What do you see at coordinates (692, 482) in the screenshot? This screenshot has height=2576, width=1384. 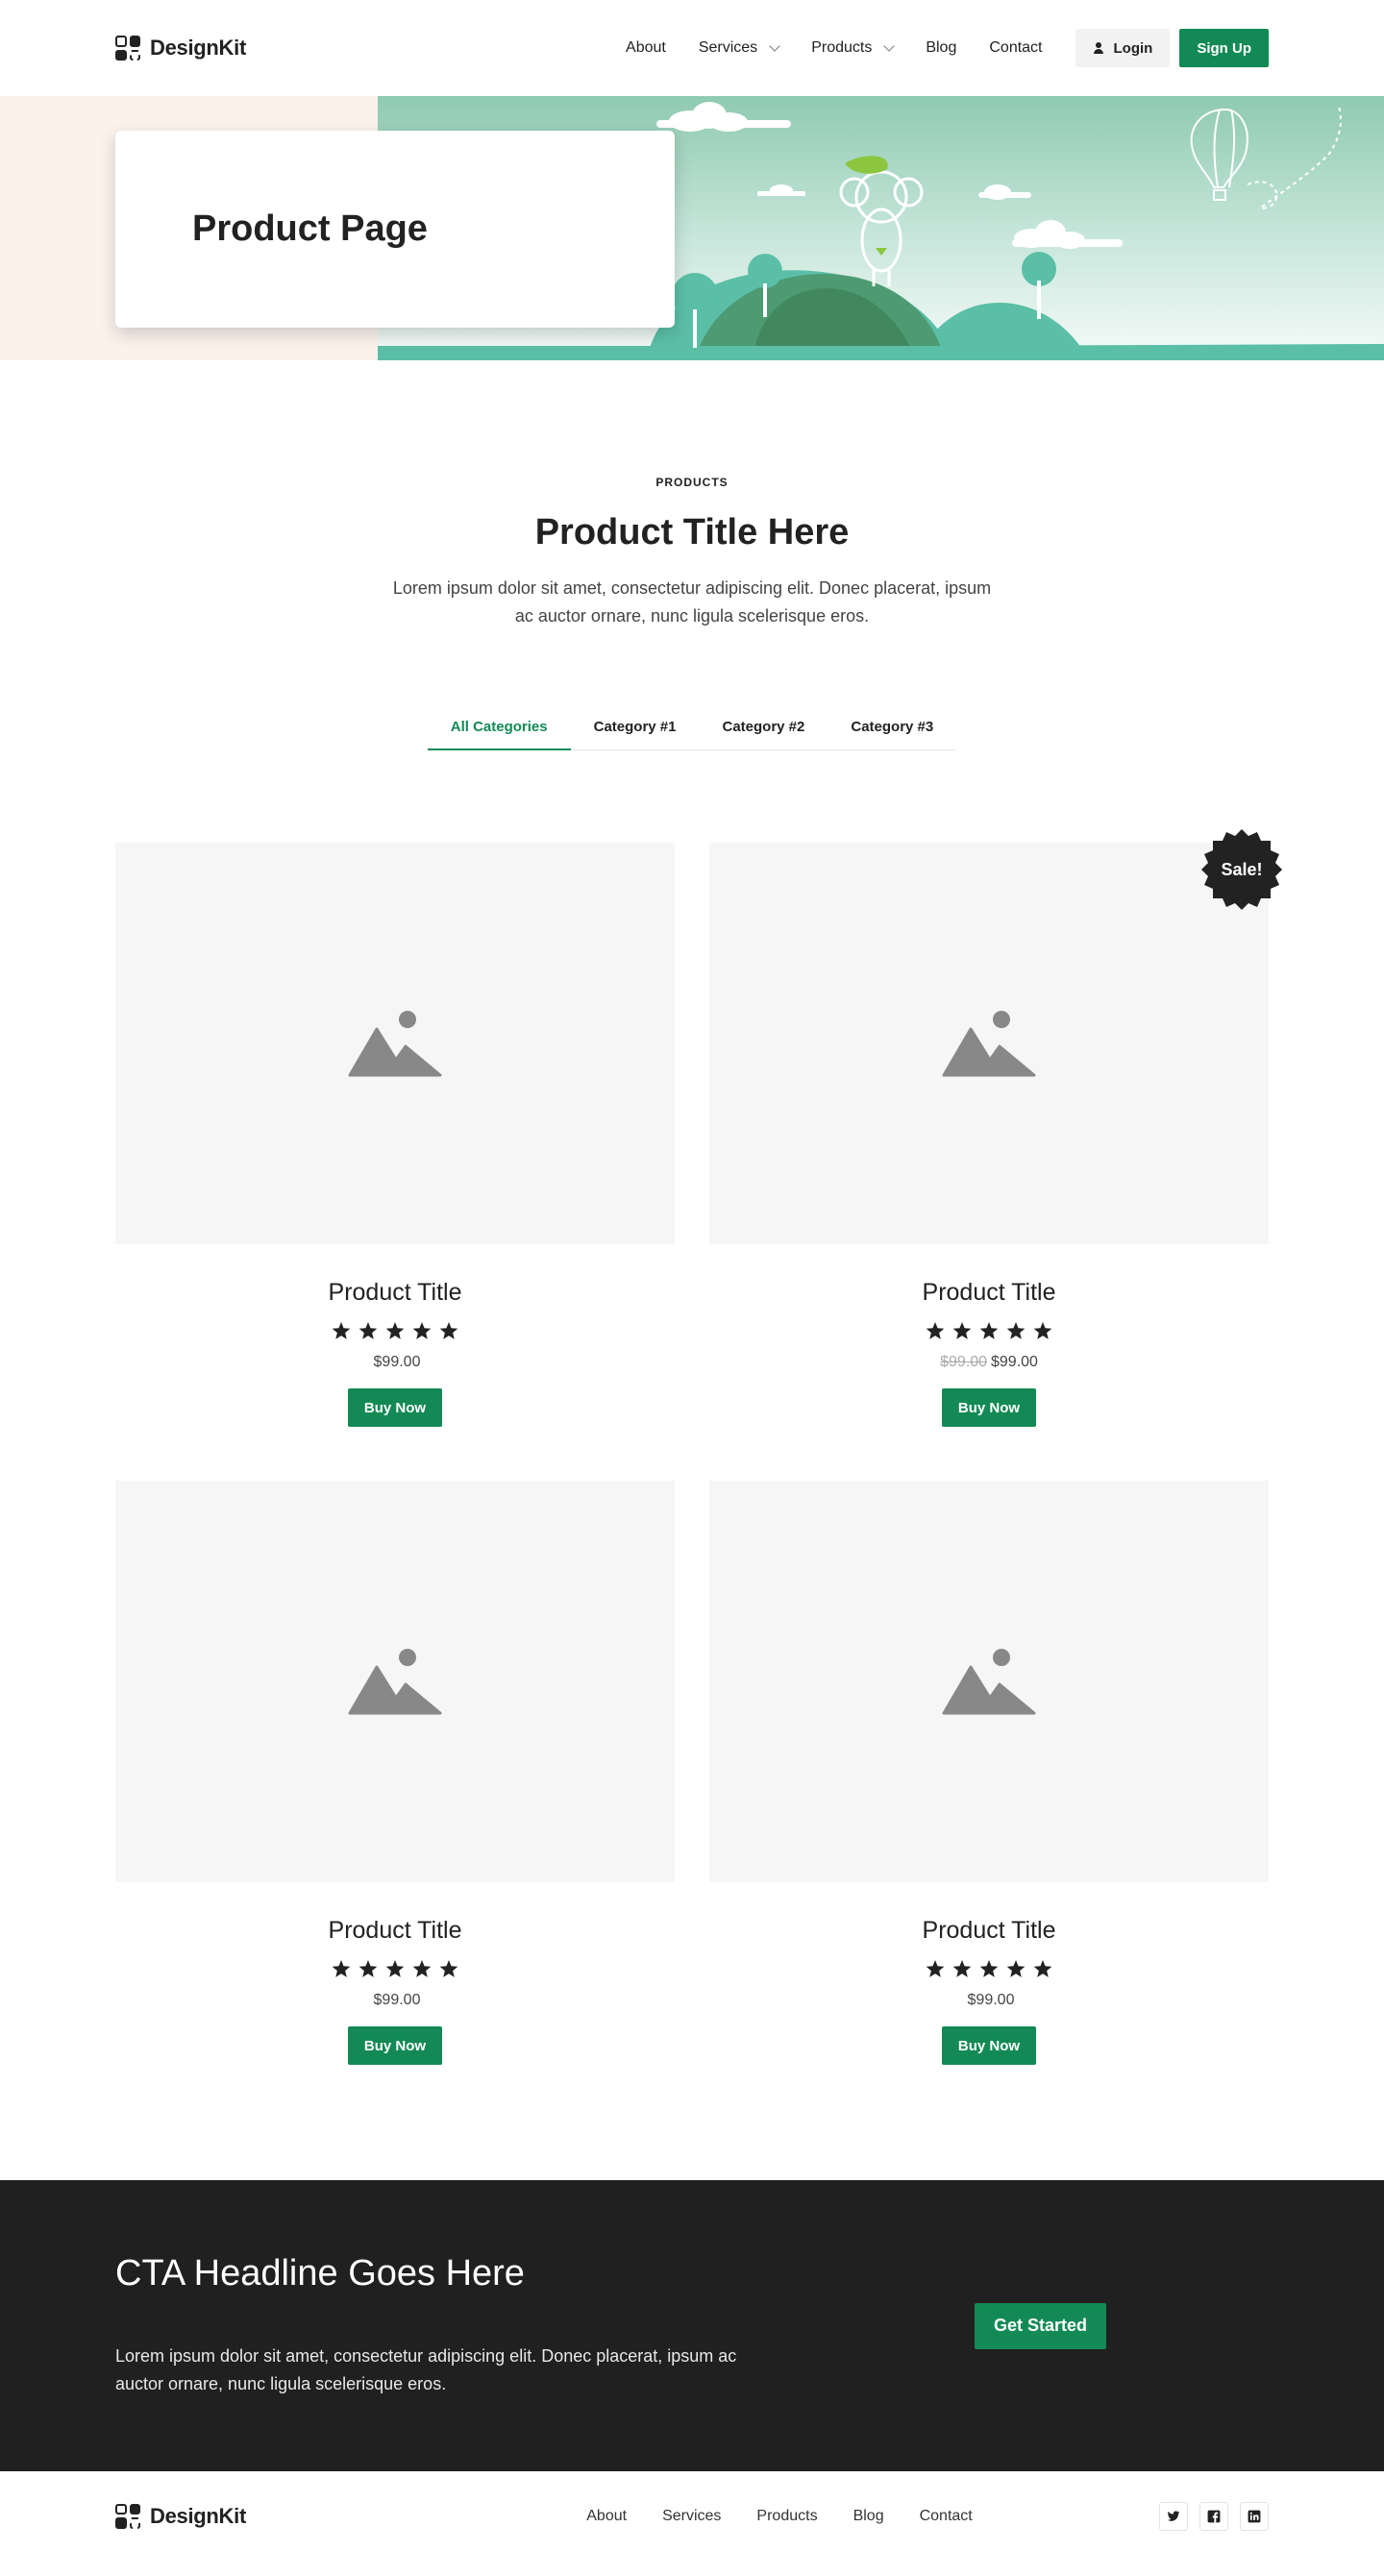 I see `section-eyebrow: PRODUCTS` at bounding box center [692, 482].